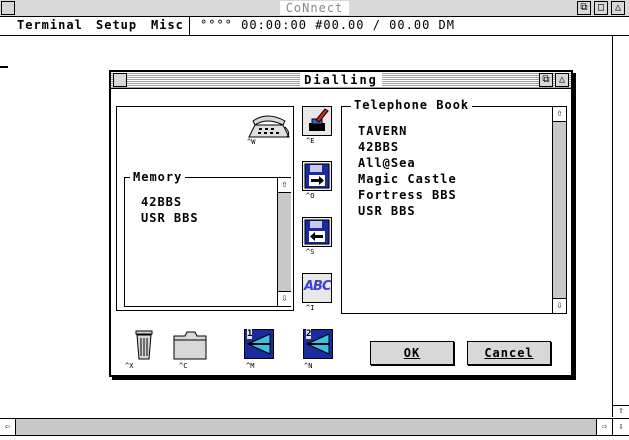 Image resolution: width=629 pixels, height=440 pixels. I want to click on window-title-bar: CoNnect ⧉ □ △, so click(314, 8).